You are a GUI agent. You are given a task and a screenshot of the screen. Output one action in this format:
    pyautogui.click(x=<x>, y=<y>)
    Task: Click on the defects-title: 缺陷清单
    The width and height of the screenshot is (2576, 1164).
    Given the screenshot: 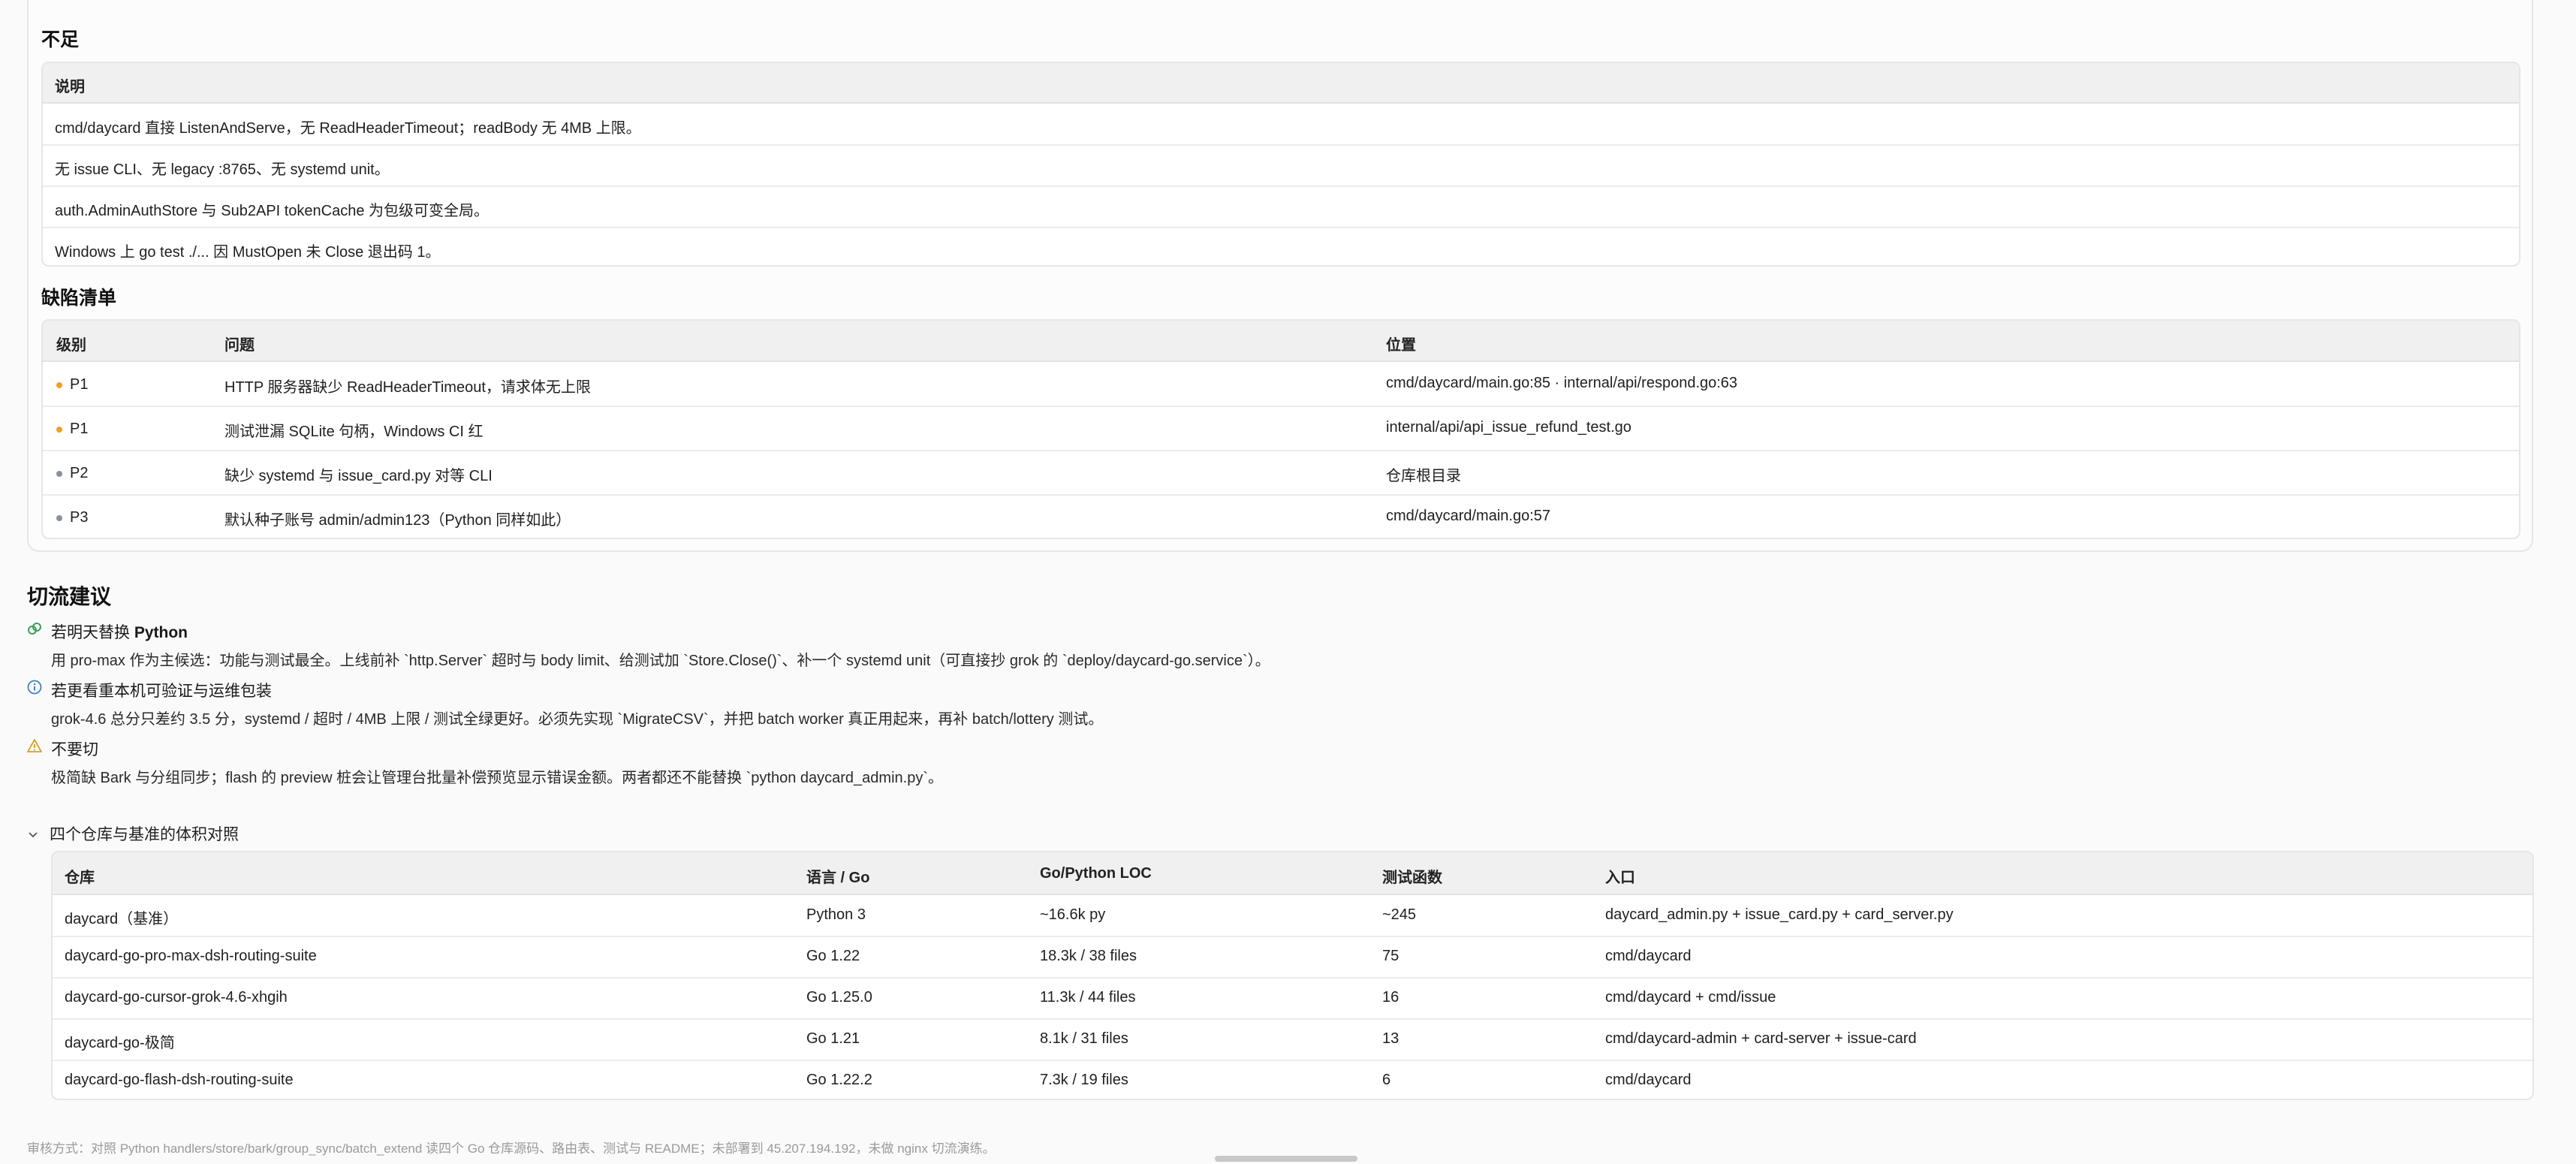 What is the action you would take?
    pyautogui.click(x=79, y=298)
    